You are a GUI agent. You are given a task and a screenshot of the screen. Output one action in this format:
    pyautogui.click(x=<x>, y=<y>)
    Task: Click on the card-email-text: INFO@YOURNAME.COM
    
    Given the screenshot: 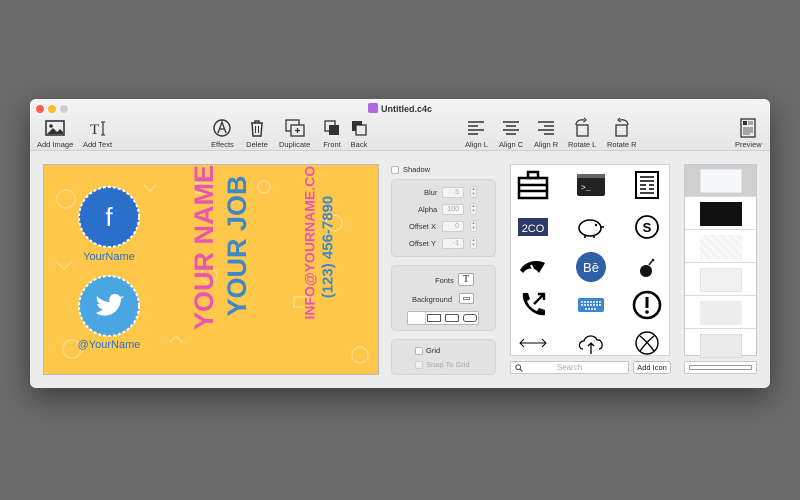 What is the action you would take?
    pyautogui.click(x=310, y=242)
    